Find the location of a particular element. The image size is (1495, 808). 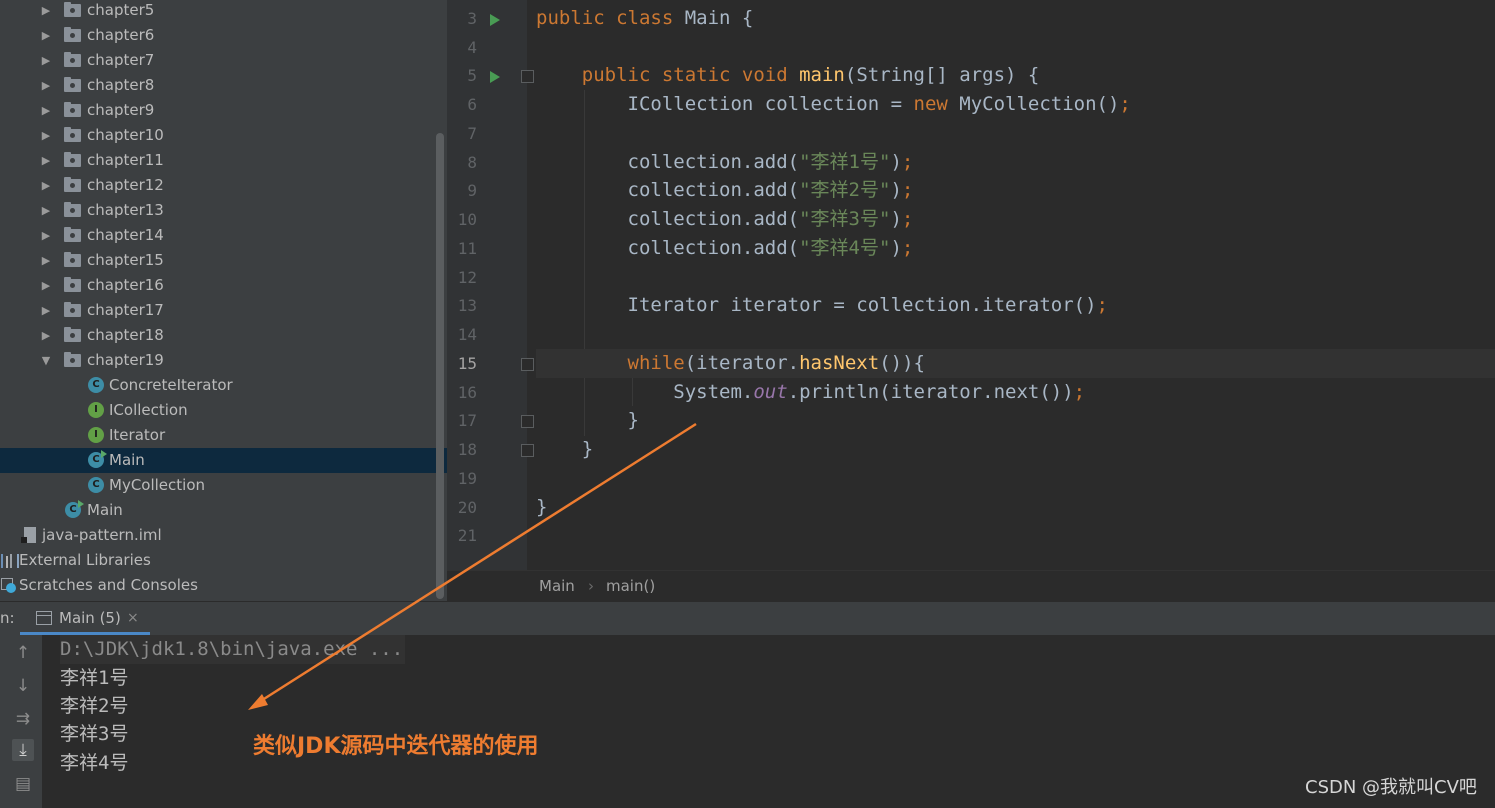

tree-folder-chapter6: ▶ chapter6 is located at coordinates (223, 35).